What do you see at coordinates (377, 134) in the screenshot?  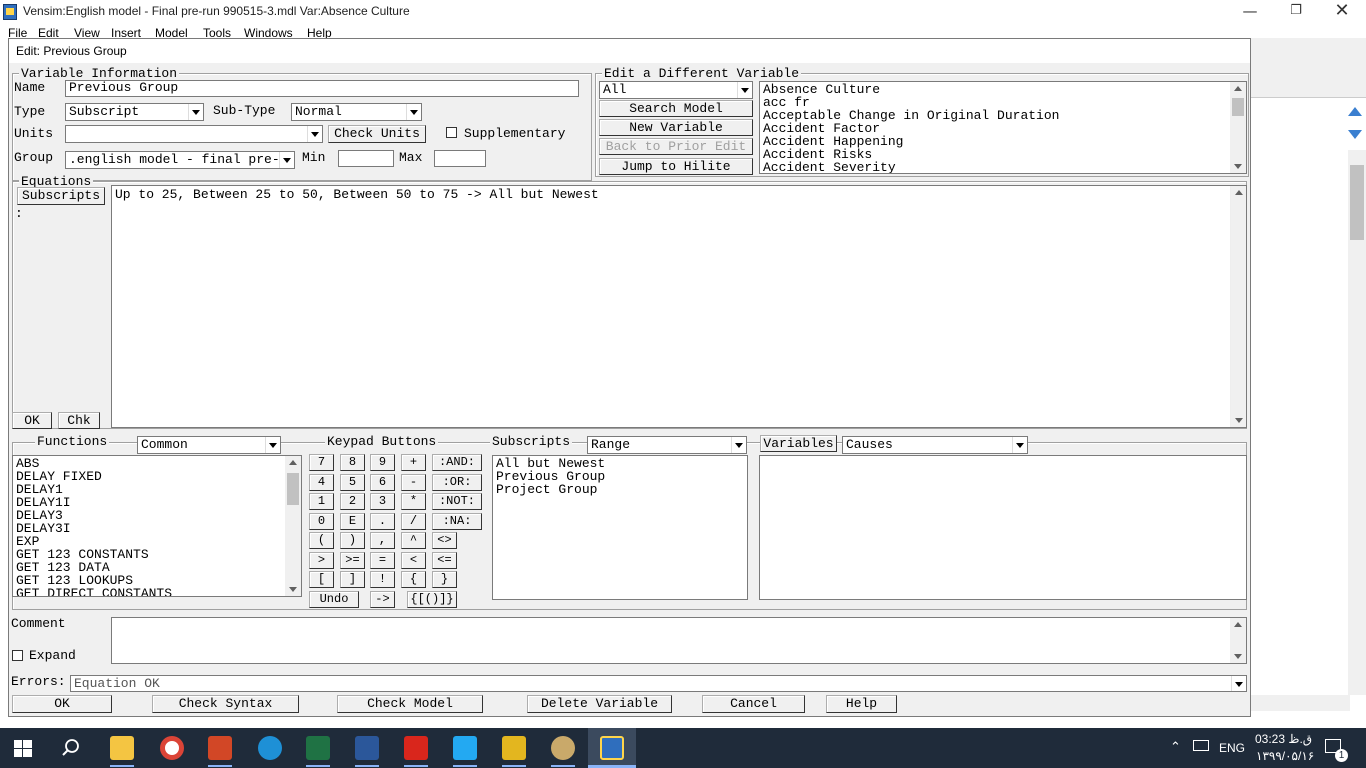 I see `check-units-button: Check Units` at bounding box center [377, 134].